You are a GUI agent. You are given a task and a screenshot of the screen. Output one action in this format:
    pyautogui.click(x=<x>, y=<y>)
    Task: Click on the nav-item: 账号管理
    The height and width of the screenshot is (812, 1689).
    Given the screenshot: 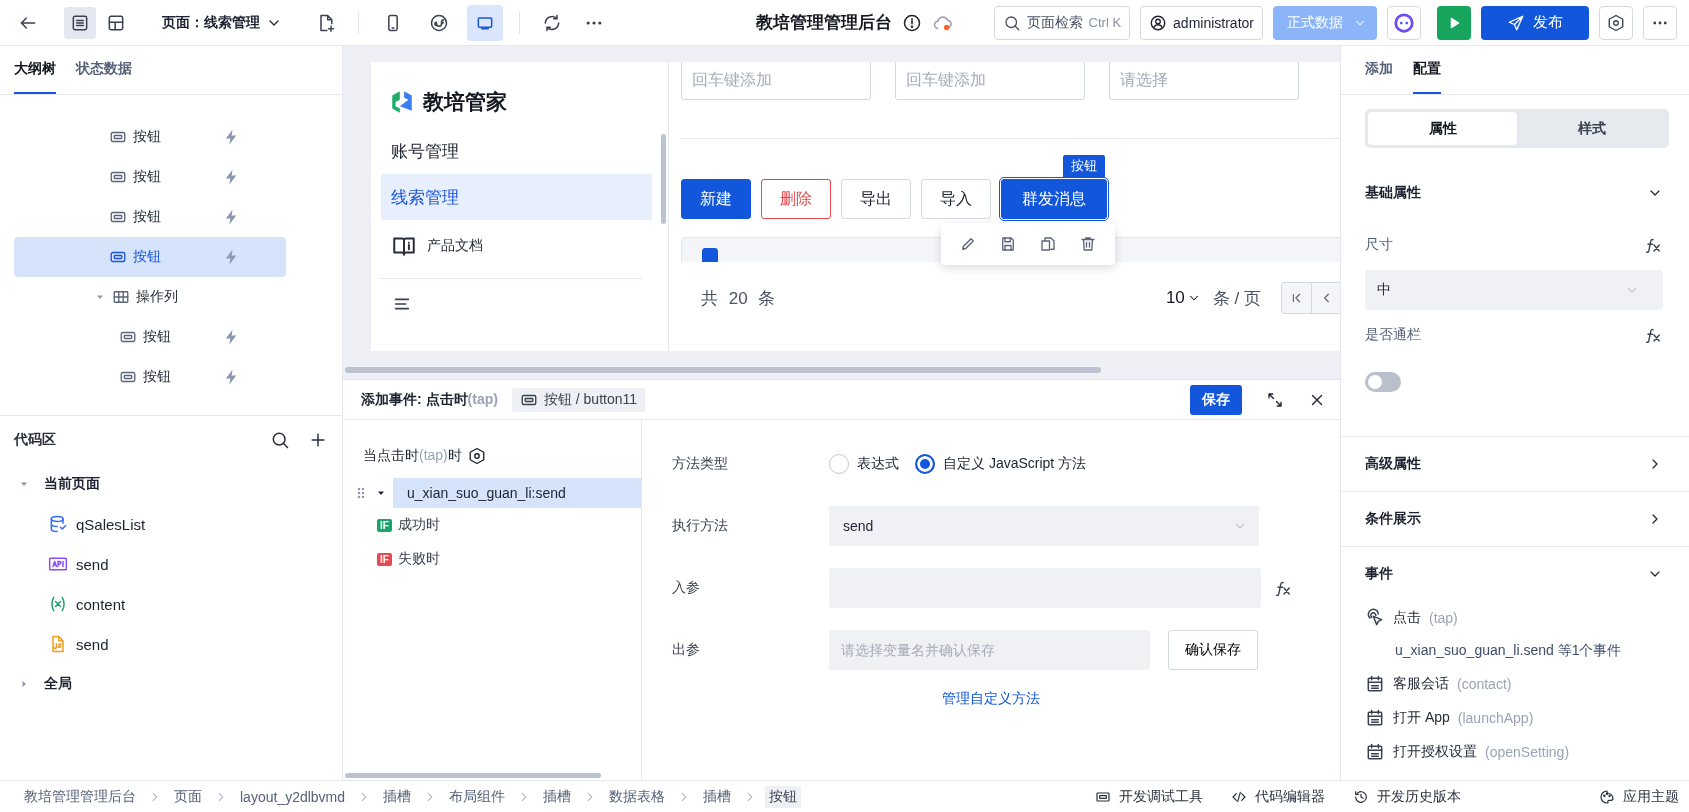 What is the action you would take?
    pyautogui.click(x=516, y=151)
    